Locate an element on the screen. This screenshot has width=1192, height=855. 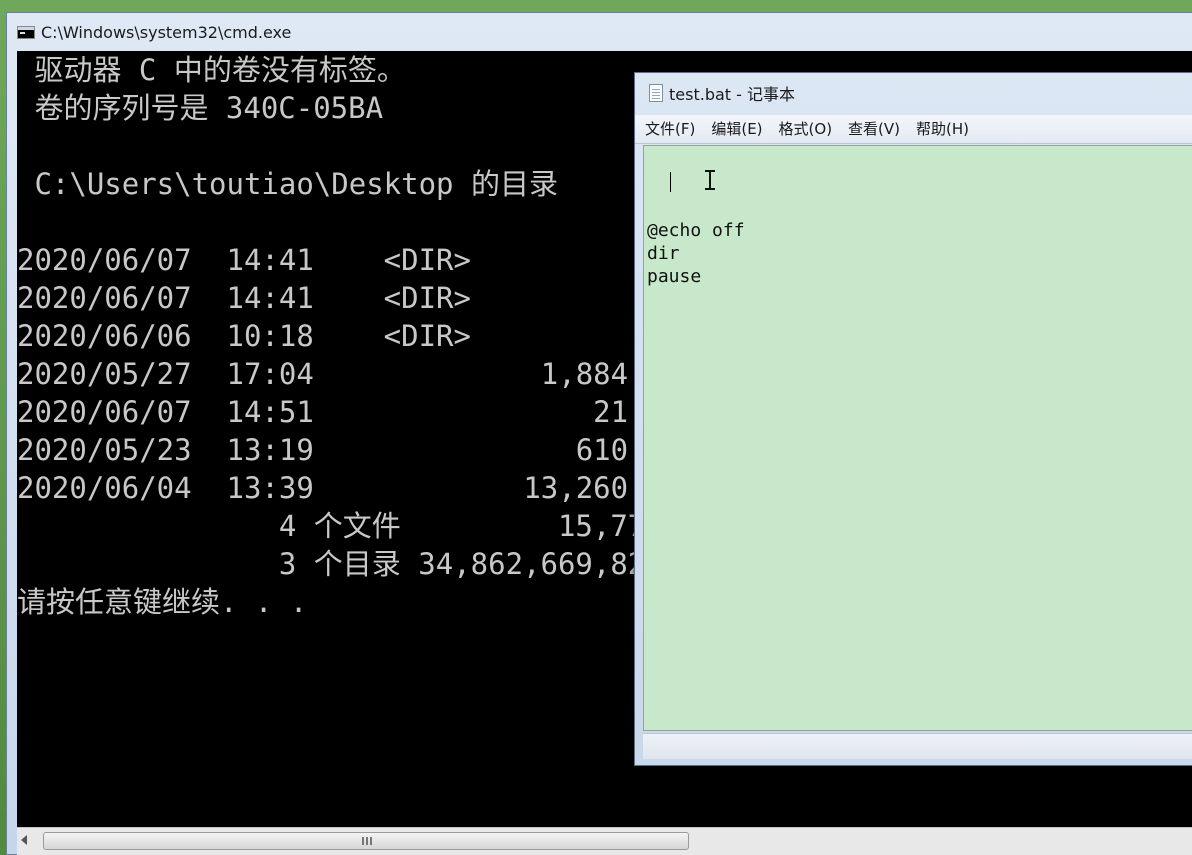
editor-line: dir is located at coordinates (663, 253).